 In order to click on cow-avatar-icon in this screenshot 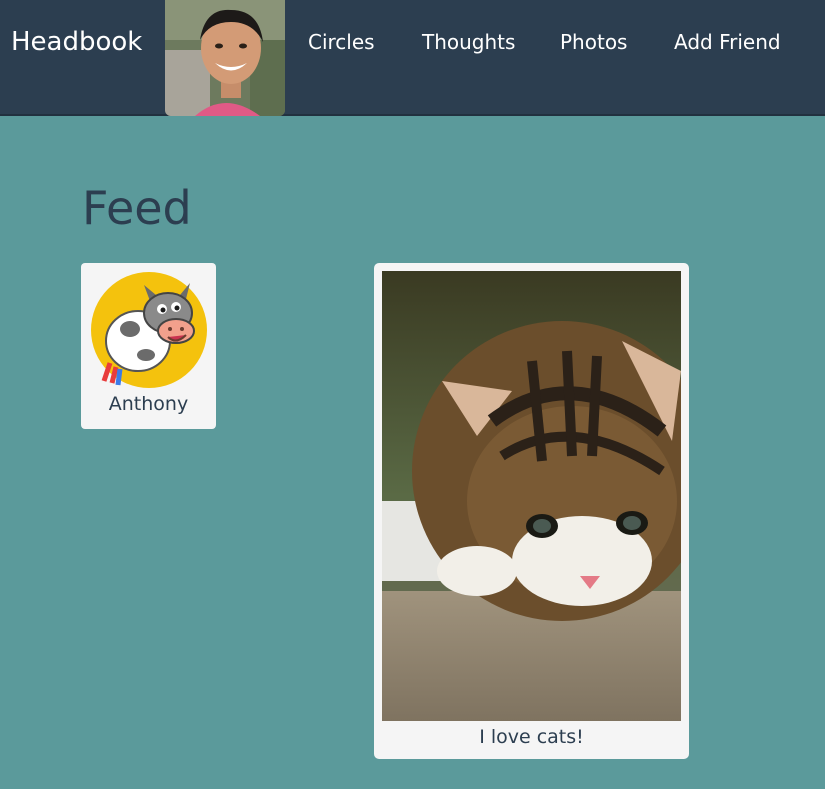, I will do `click(149, 330)`.